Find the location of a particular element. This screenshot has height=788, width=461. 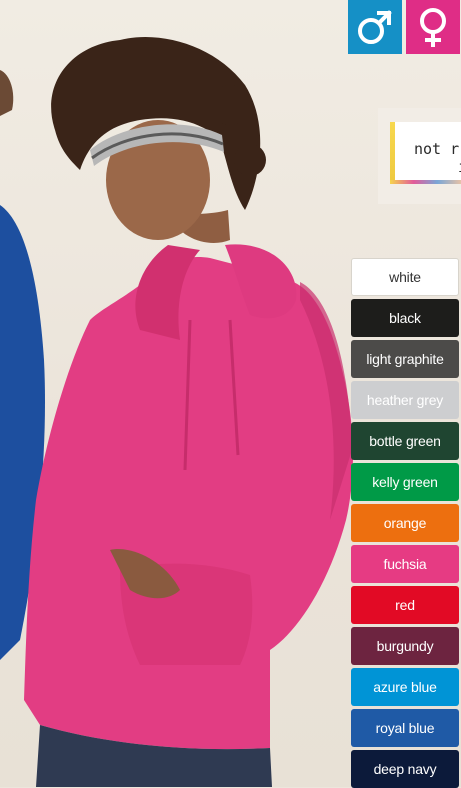

female-symbol-icon is located at coordinates (433, 27).